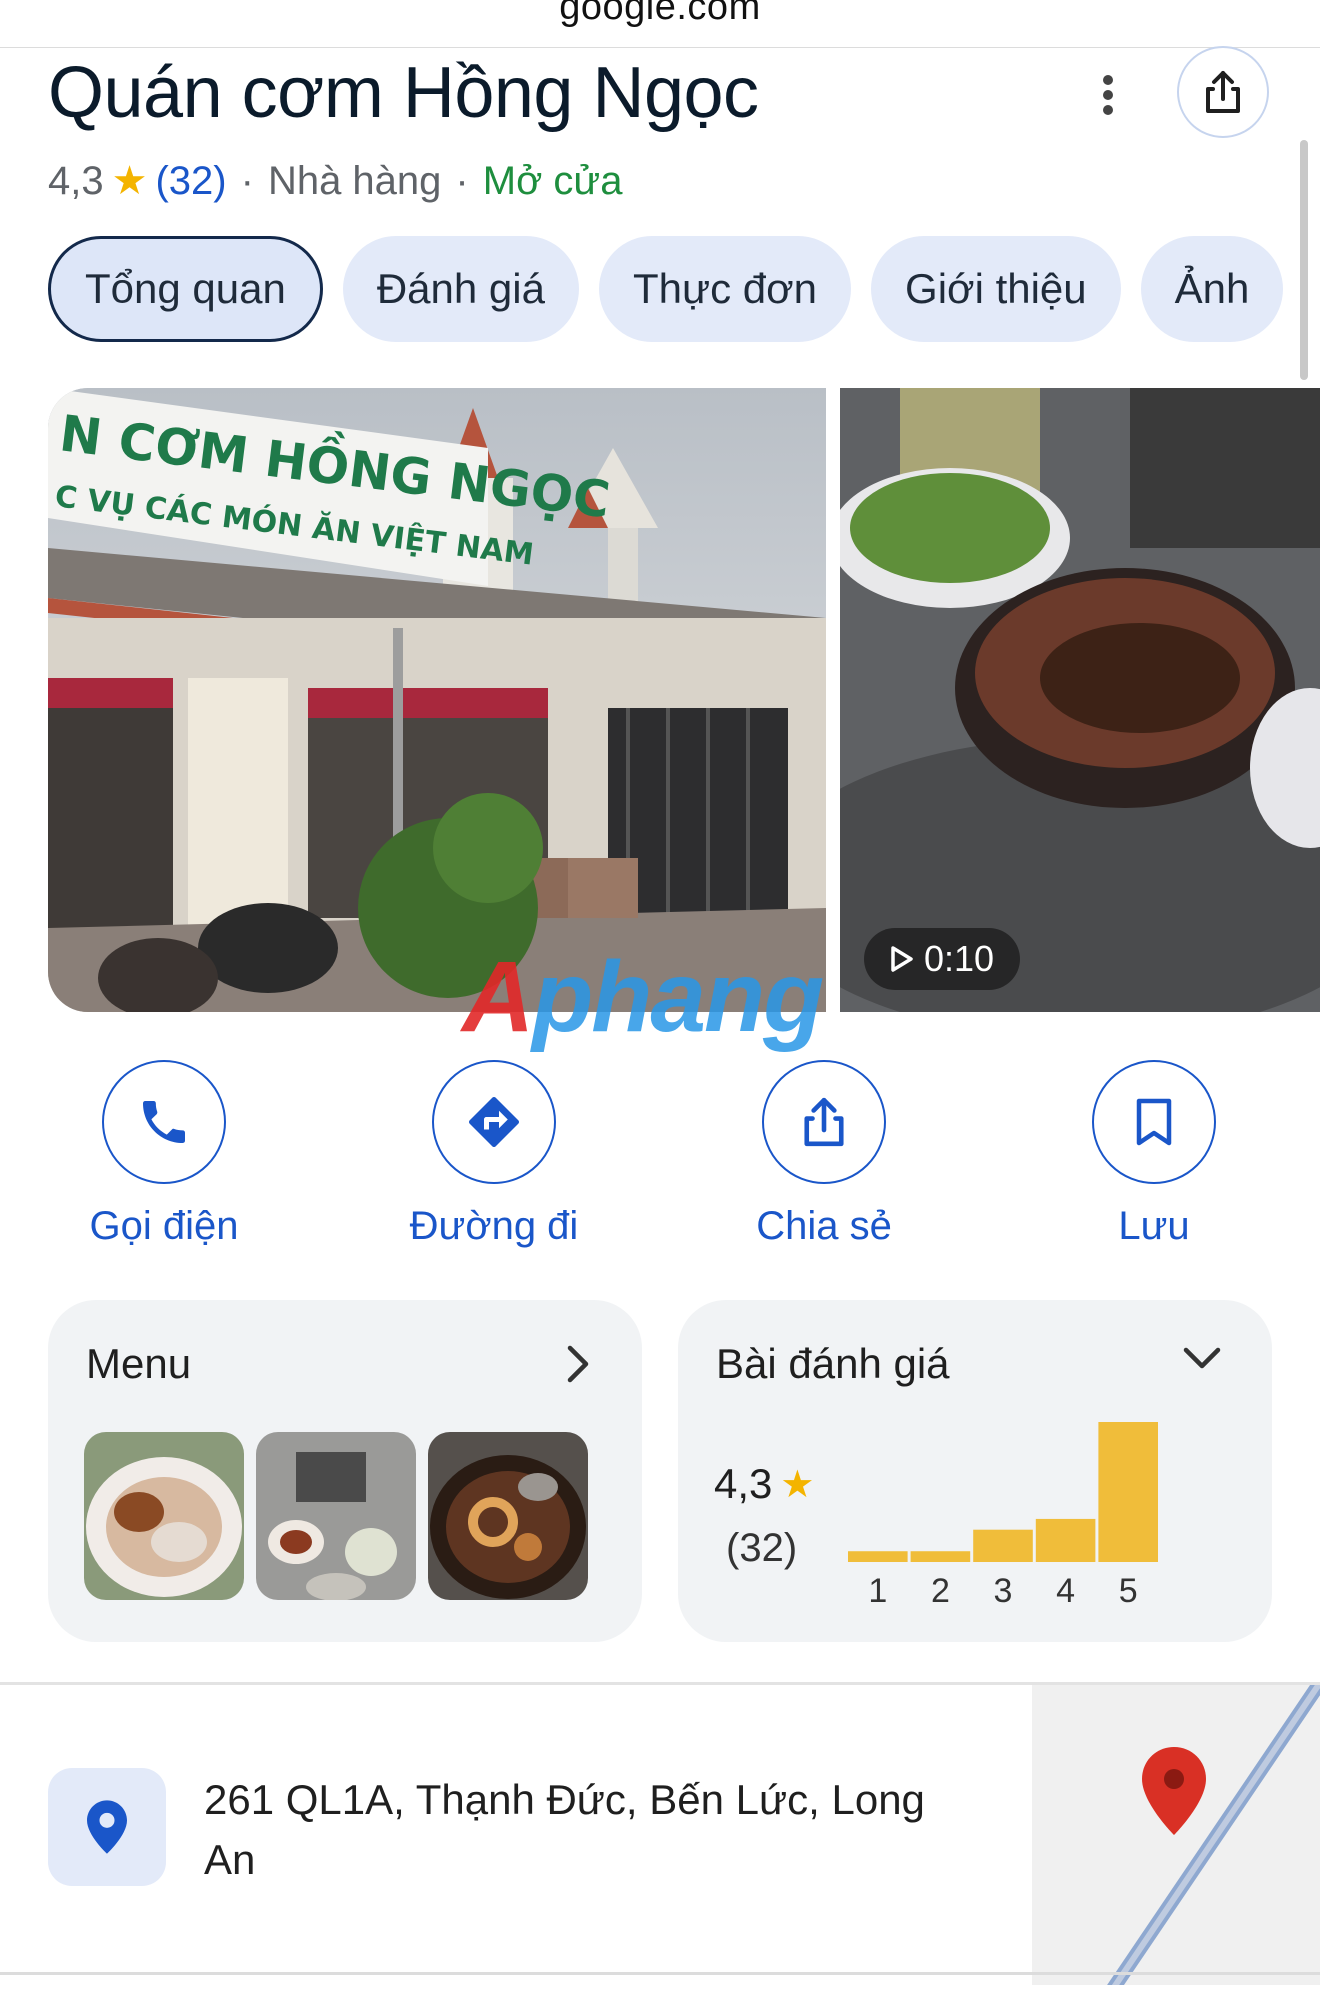 Image resolution: width=1320 pixels, height=1997 pixels. What do you see at coordinates (552, 180) in the screenshot?
I see `open-status: Mở cửa` at bounding box center [552, 180].